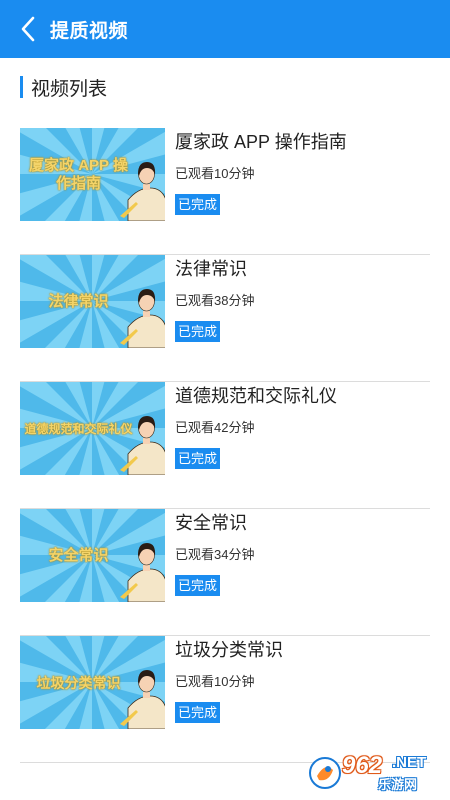 Image resolution: width=450 pixels, height=800 pixels. Describe the element at coordinates (21, 87) in the screenshot. I see `section-accent-bar` at that location.